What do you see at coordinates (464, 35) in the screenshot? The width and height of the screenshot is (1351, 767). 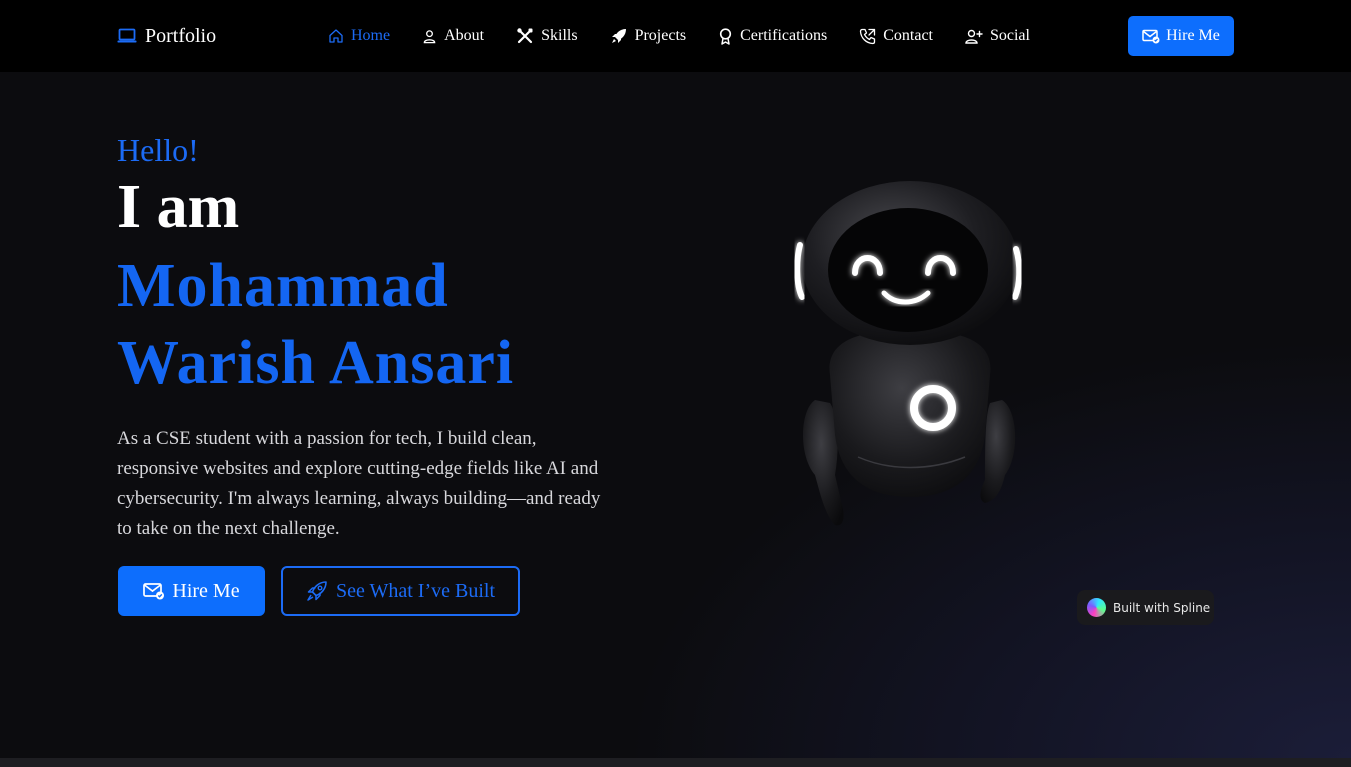 I see `nav-label-about: About` at bounding box center [464, 35].